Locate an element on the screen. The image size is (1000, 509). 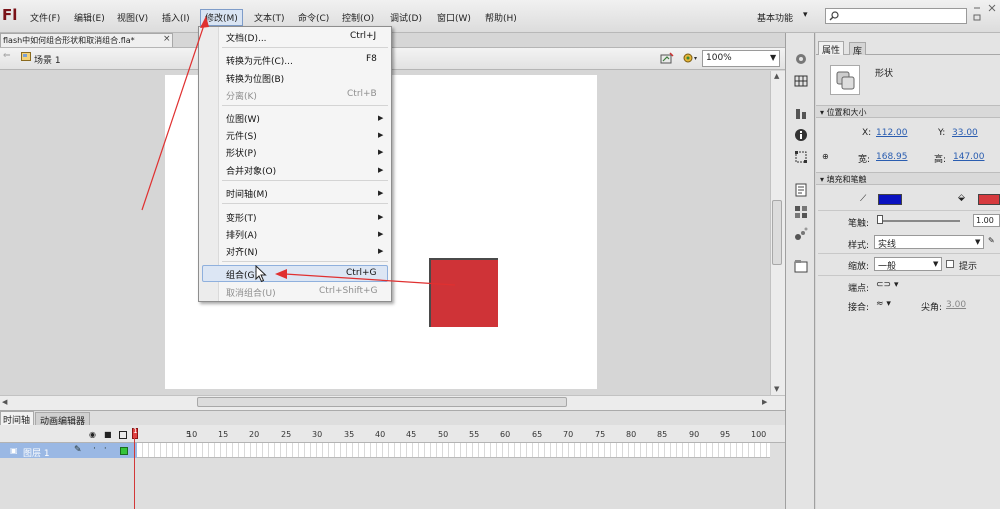
window-controls is located at coordinates (986, 14).